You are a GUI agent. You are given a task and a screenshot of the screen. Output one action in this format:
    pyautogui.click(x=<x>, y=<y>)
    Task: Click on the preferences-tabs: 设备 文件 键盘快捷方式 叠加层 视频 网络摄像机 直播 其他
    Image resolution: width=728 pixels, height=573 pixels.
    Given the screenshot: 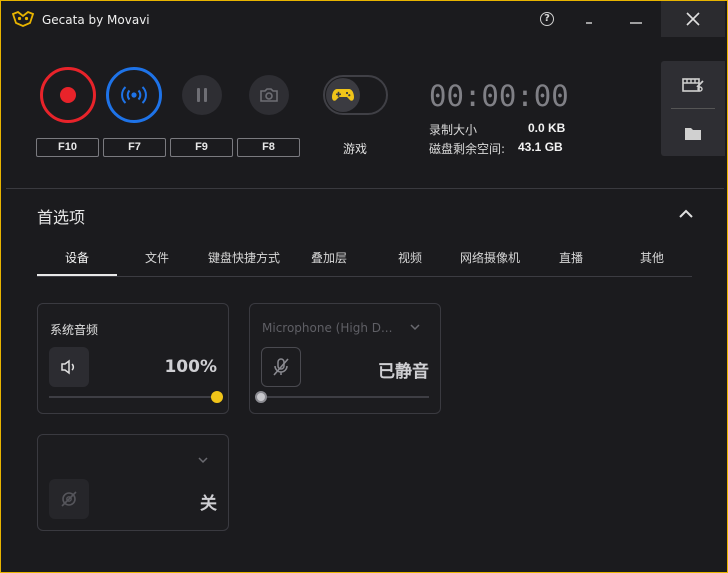 What is the action you would take?
    pyautogui.click(x=364, y=259)
    